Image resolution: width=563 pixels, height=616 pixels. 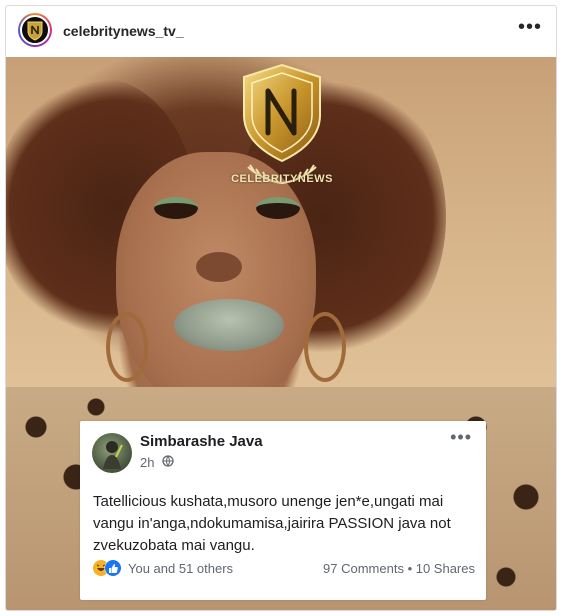 I want to click on embedded-more-icon: •••, so click(x=461, y=437).